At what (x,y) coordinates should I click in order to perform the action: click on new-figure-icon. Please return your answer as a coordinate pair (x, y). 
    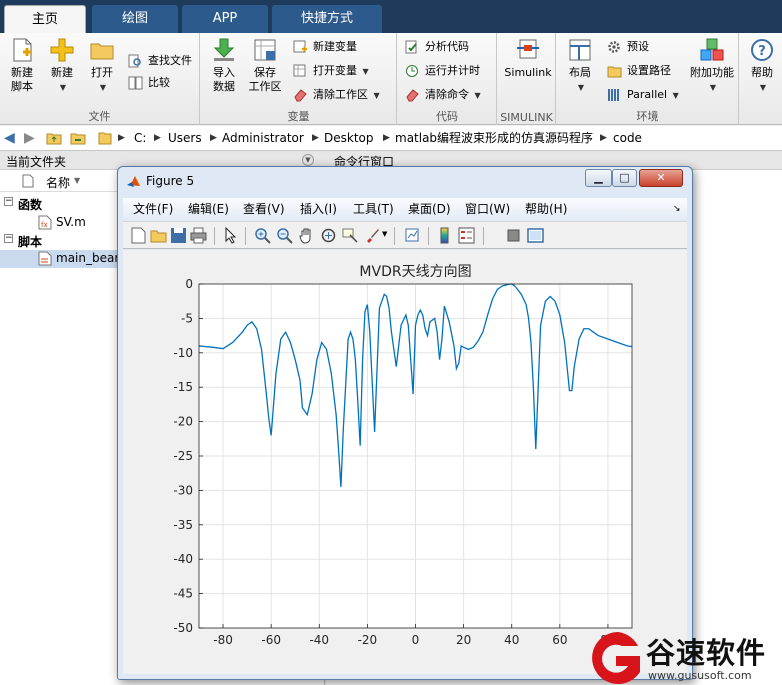
    Looking at the image, I should click on (138, 235).